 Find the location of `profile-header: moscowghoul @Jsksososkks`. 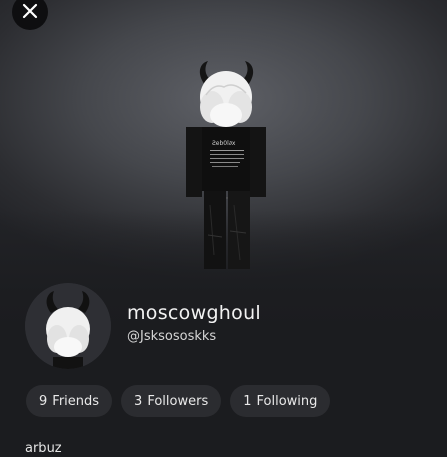

profile-header: moscowghoul @Jsksososkks is located at coordinates (143, 326).